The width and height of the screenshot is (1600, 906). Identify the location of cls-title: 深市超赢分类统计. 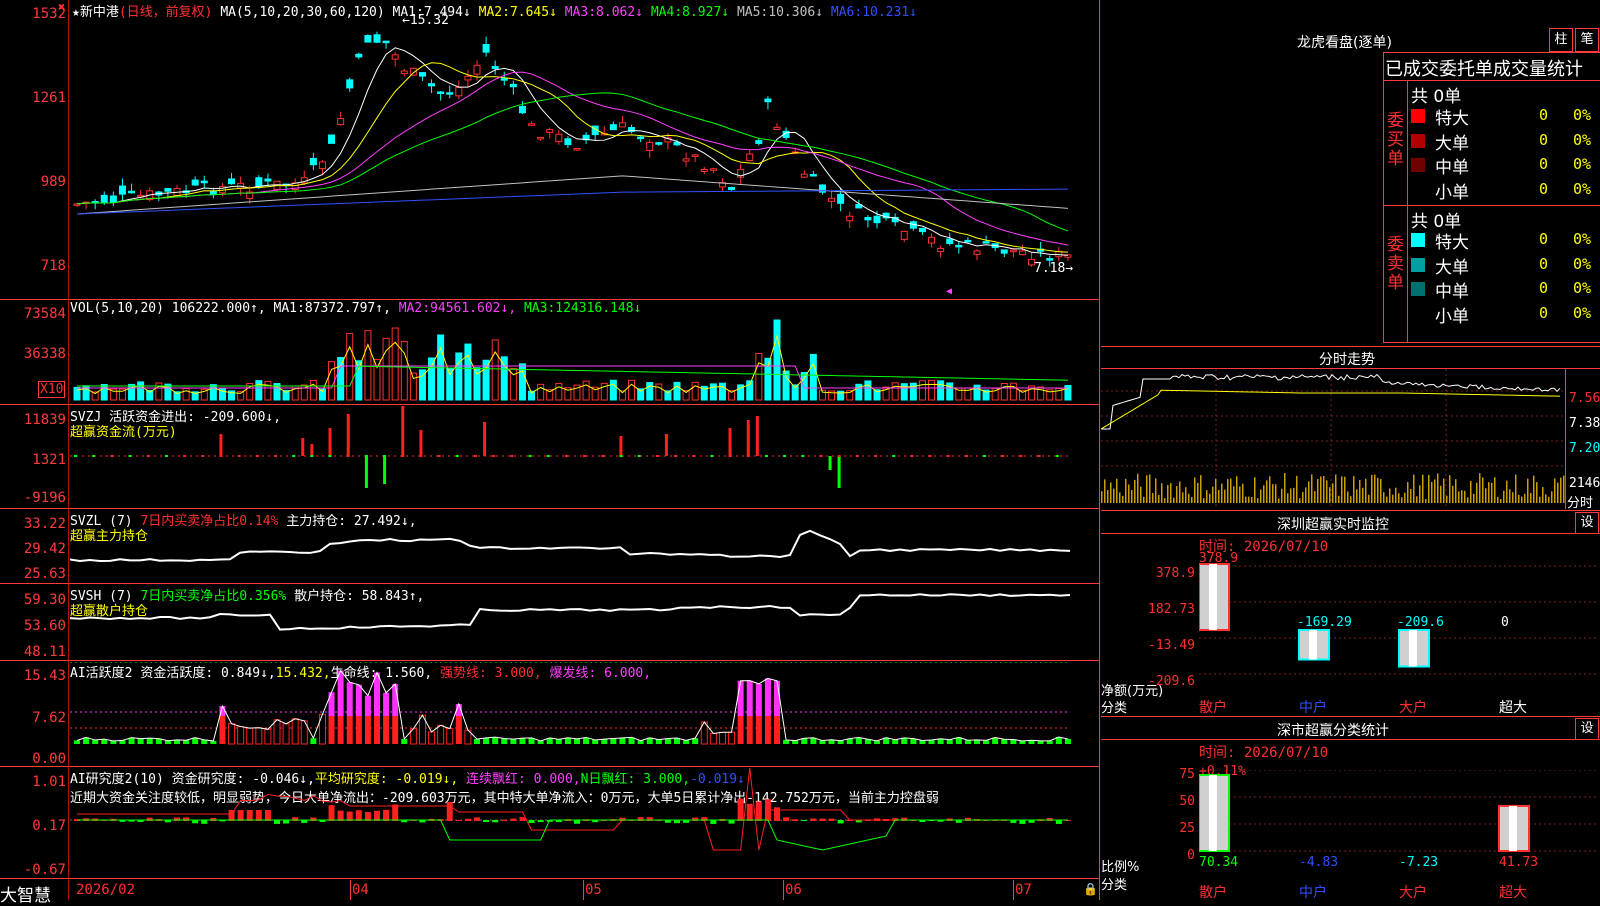
(1333, 731).